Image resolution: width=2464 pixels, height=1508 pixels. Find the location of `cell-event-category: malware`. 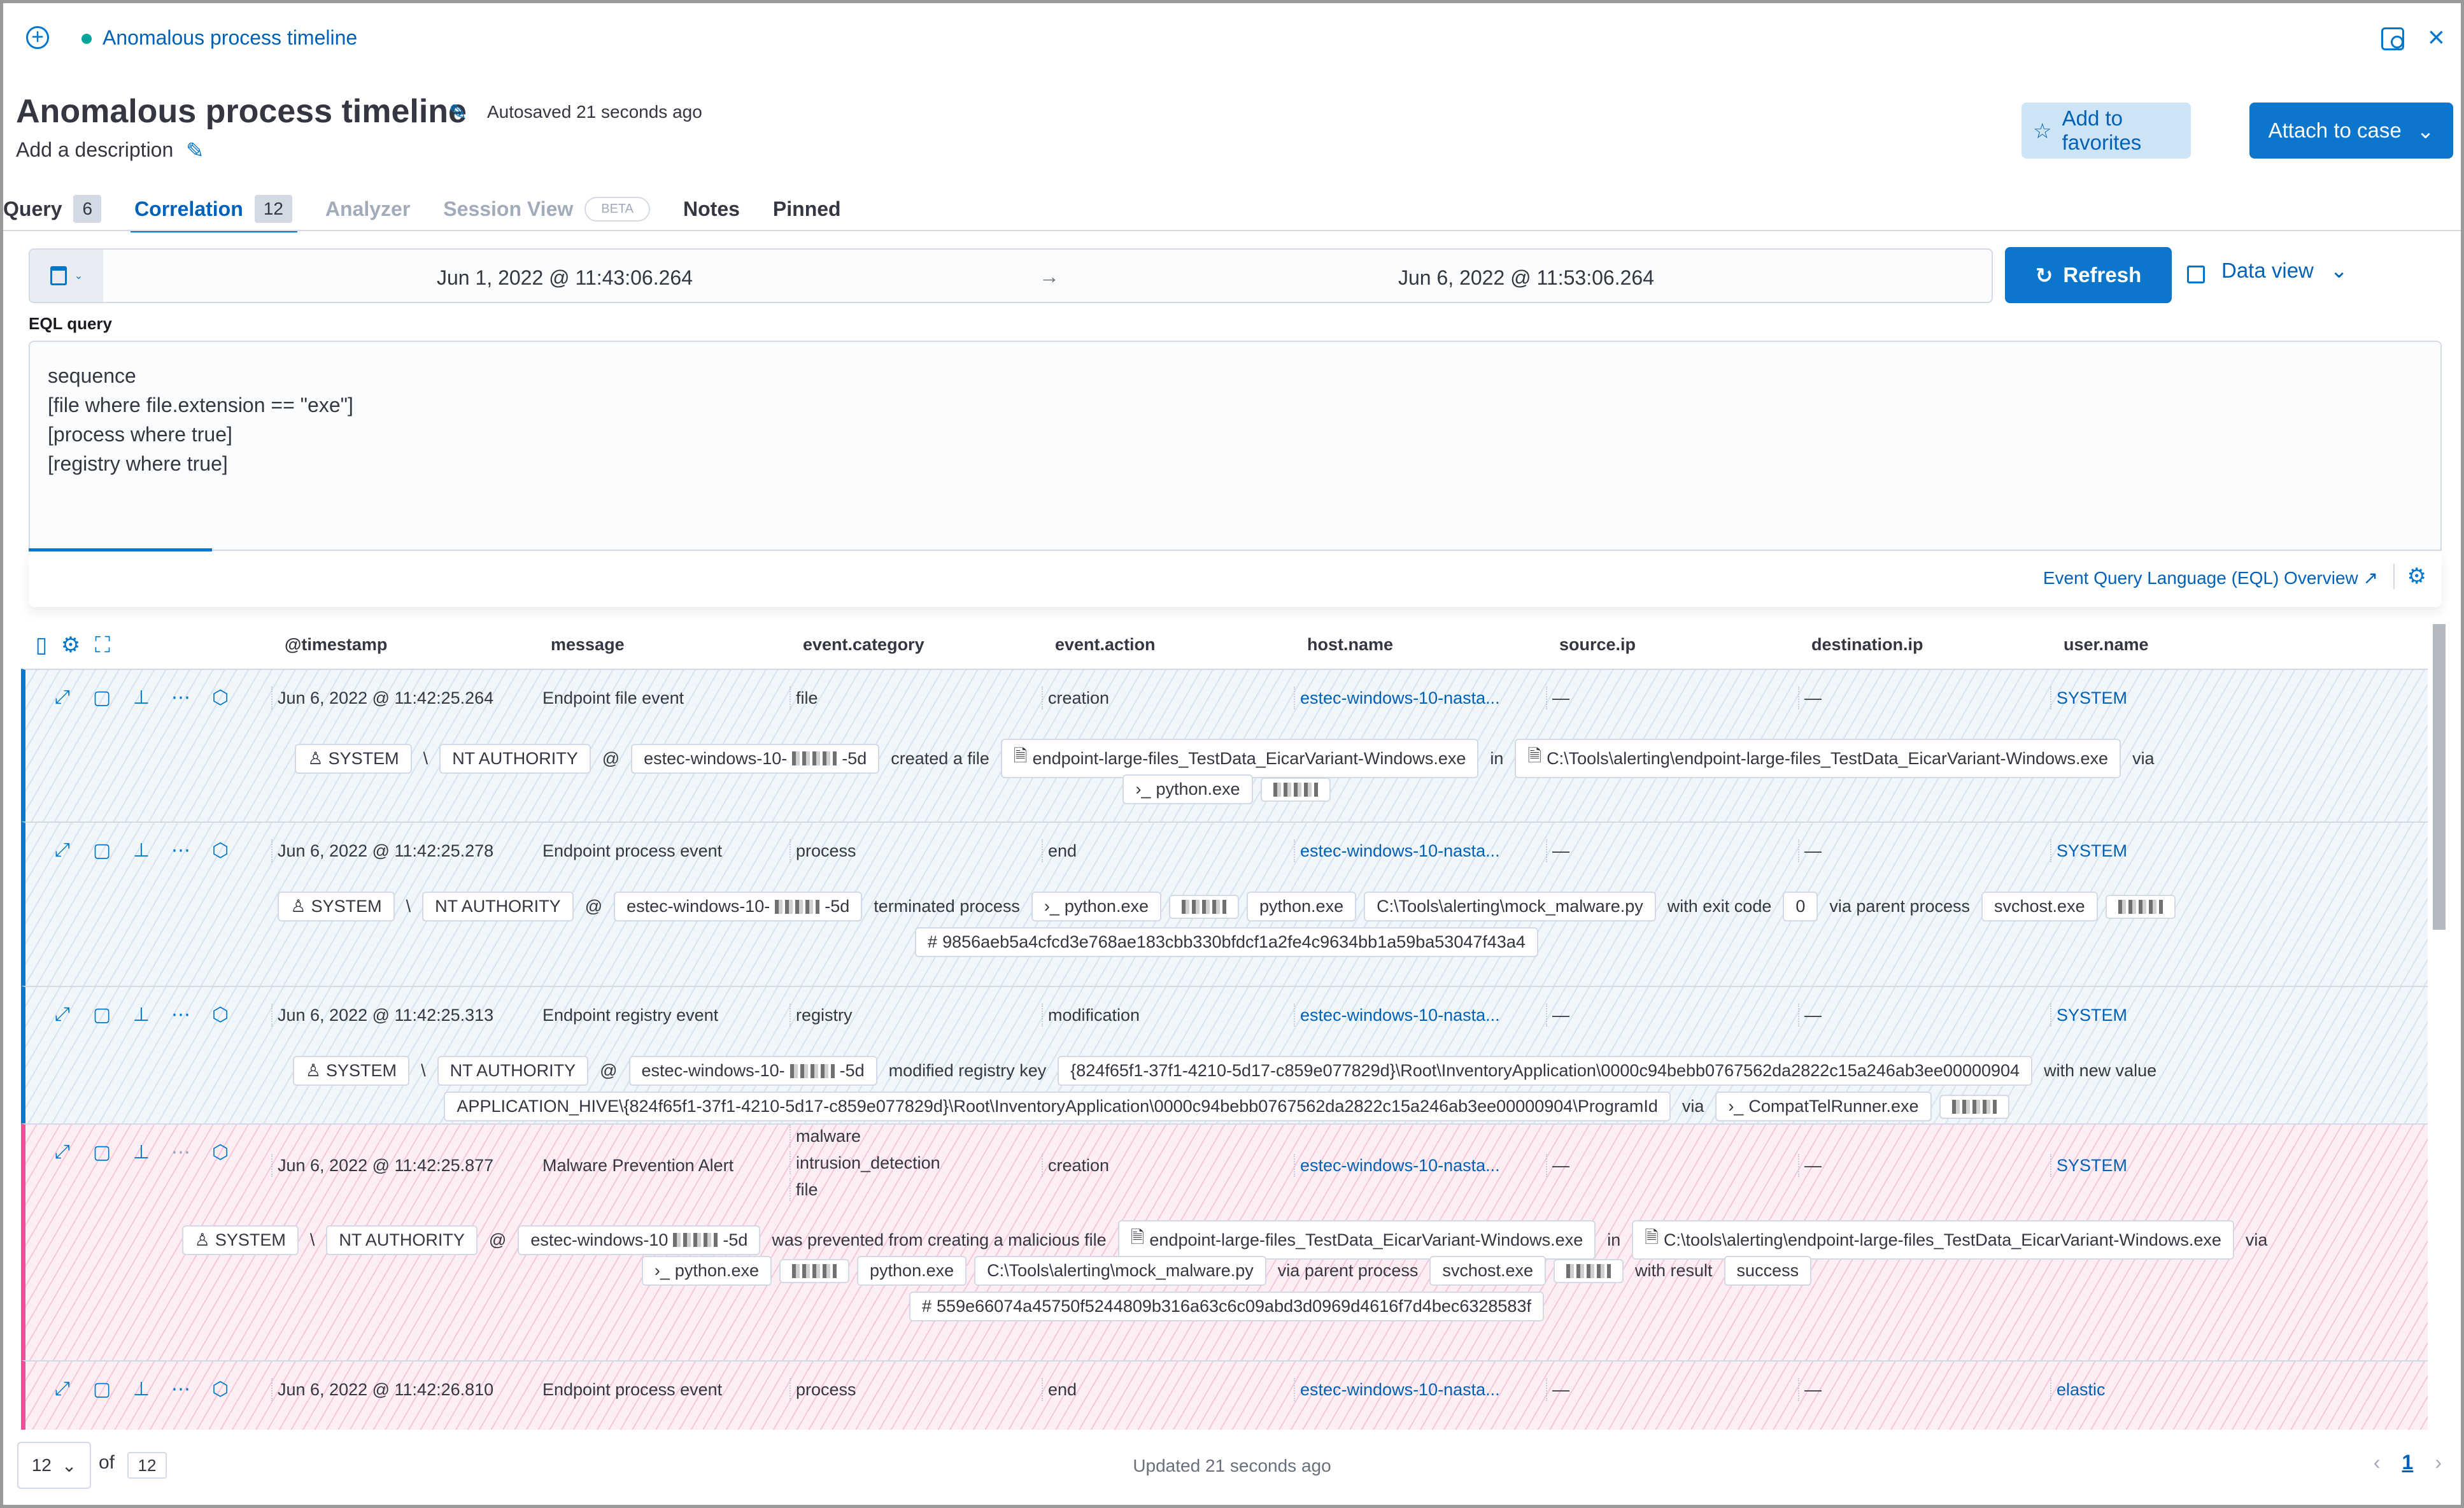

cell-event-category: malware is located at coordinates (825, 1136).